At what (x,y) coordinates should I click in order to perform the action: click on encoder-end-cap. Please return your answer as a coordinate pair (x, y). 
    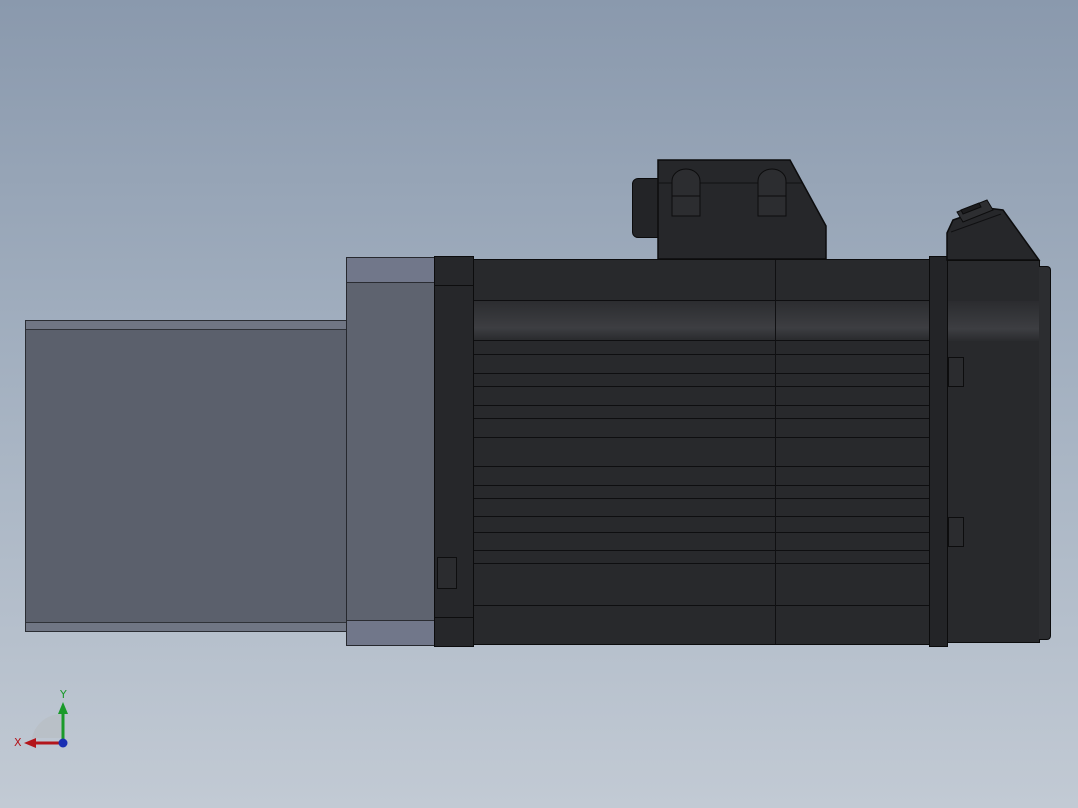
    Looking at the image, I should click on (993, 451).